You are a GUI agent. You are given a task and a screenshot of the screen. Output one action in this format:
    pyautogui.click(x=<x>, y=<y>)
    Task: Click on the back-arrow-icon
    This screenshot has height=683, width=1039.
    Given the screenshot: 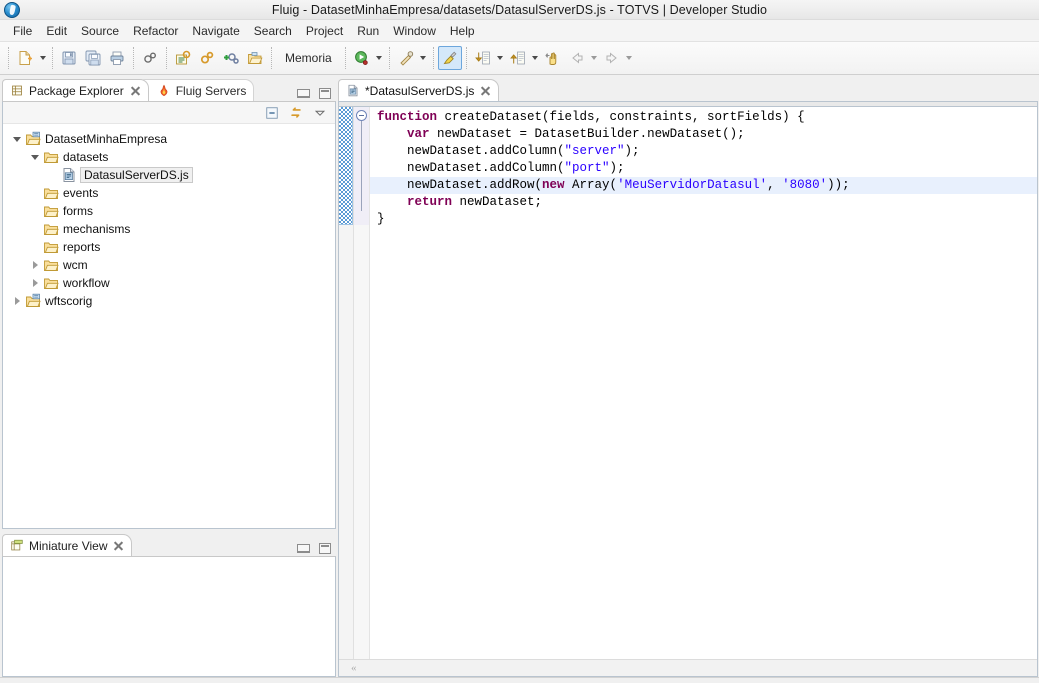 What is the action you would take?
    pyautogui.click(x=577, y=58)
    